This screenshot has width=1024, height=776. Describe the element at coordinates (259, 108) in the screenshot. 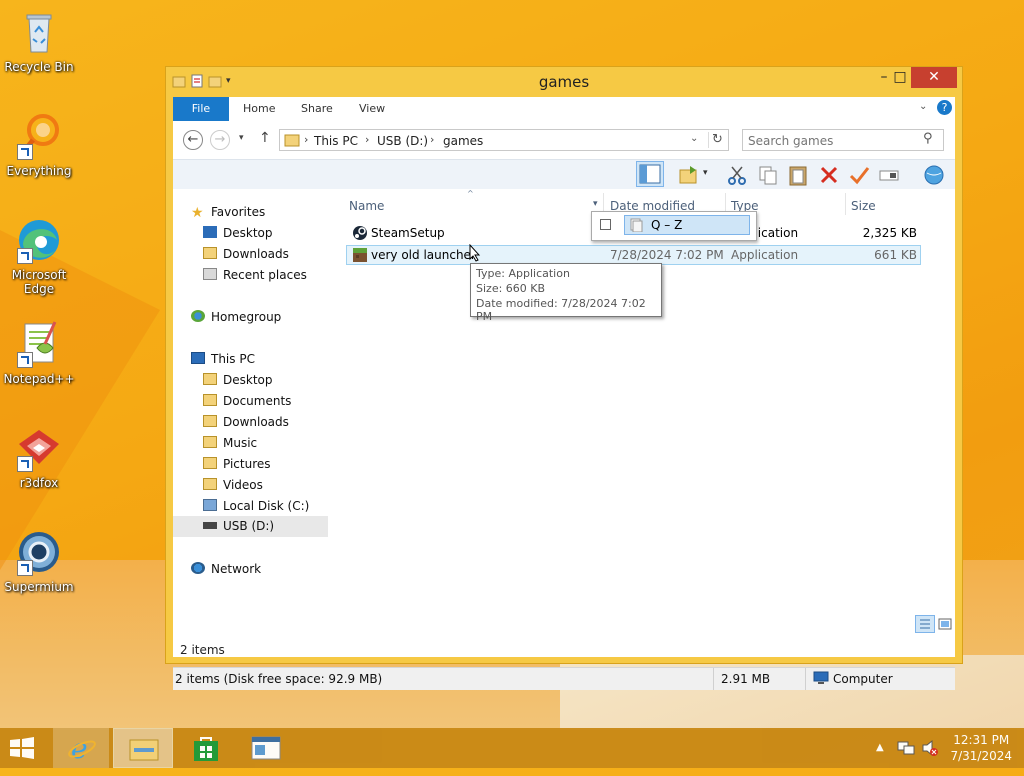

I see `tab-home: Home` at that location.